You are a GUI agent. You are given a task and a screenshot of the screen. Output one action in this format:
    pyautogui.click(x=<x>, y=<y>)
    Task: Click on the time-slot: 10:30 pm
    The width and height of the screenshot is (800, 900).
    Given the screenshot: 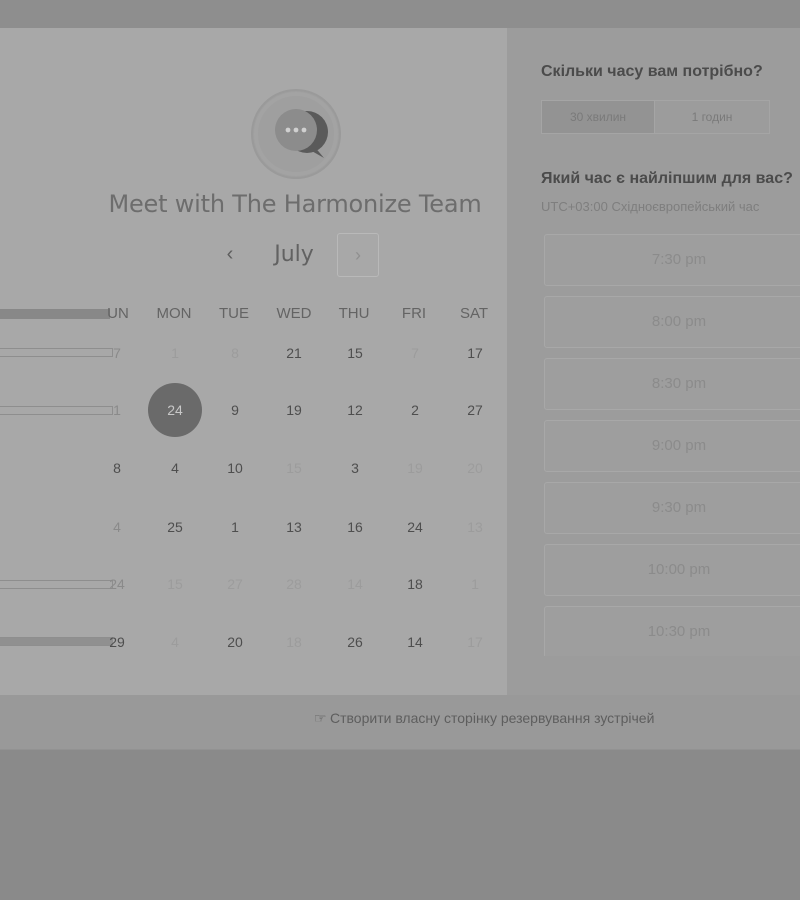 What is the action you would take?
    pyautogui.click(x=672, y=631)
    